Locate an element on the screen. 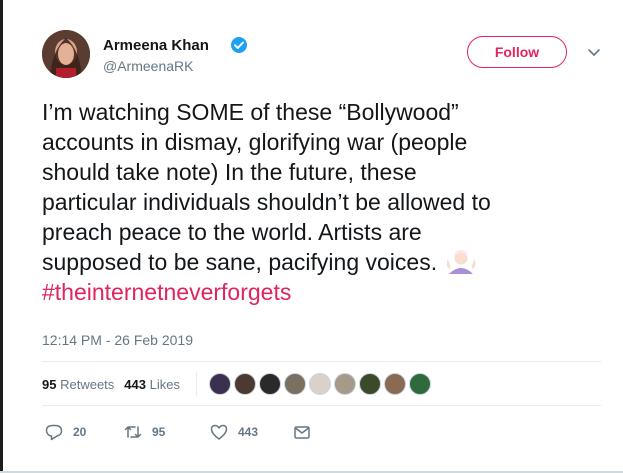 The image size is (623, 473). tweet-line-with-emoji: supposed to be sane, pacifying voices. is located at coordinates (322, 262).